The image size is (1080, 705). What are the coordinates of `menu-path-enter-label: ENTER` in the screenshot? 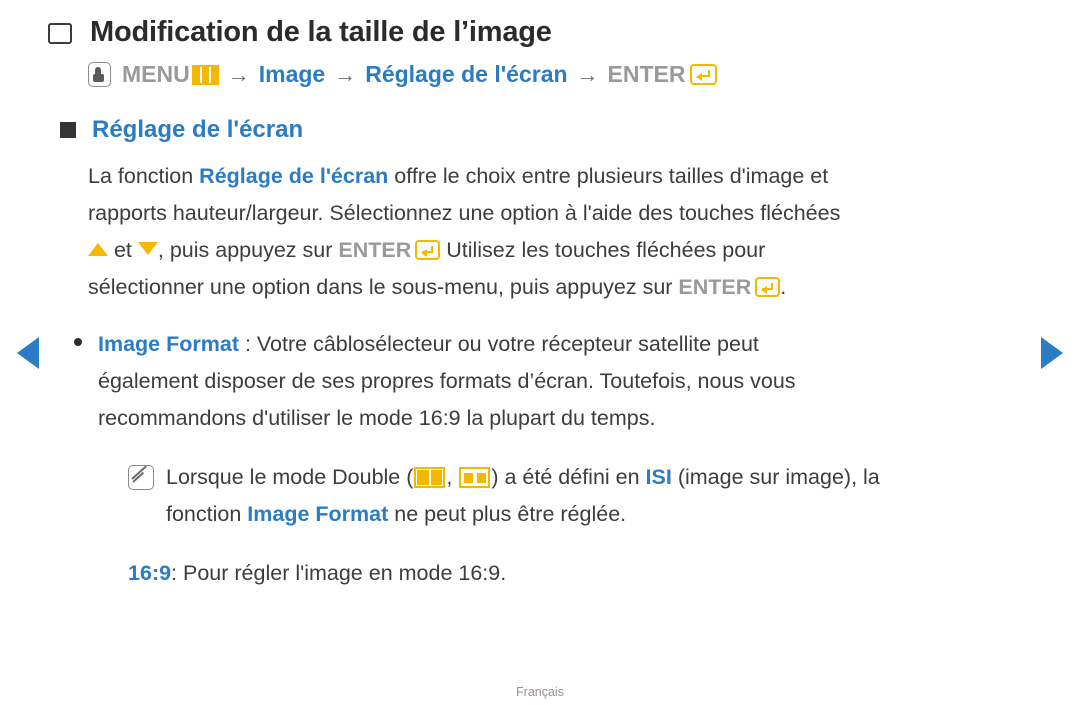 It's located at (646, 74).